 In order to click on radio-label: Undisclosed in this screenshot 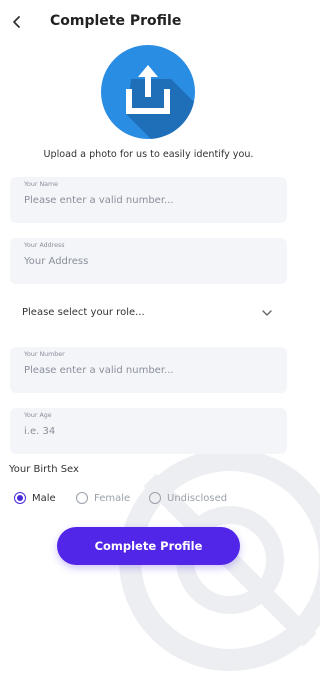, I will do `click(197, 498)`.